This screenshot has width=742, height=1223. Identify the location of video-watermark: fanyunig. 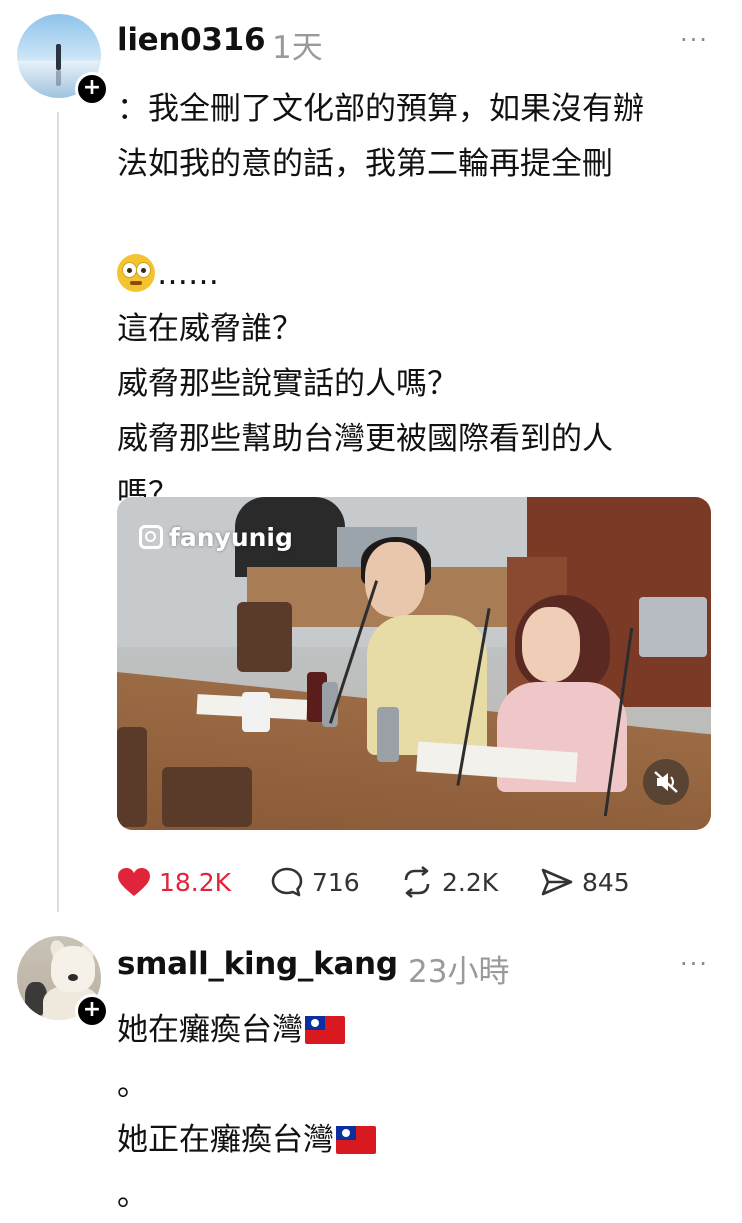
(216, 537).